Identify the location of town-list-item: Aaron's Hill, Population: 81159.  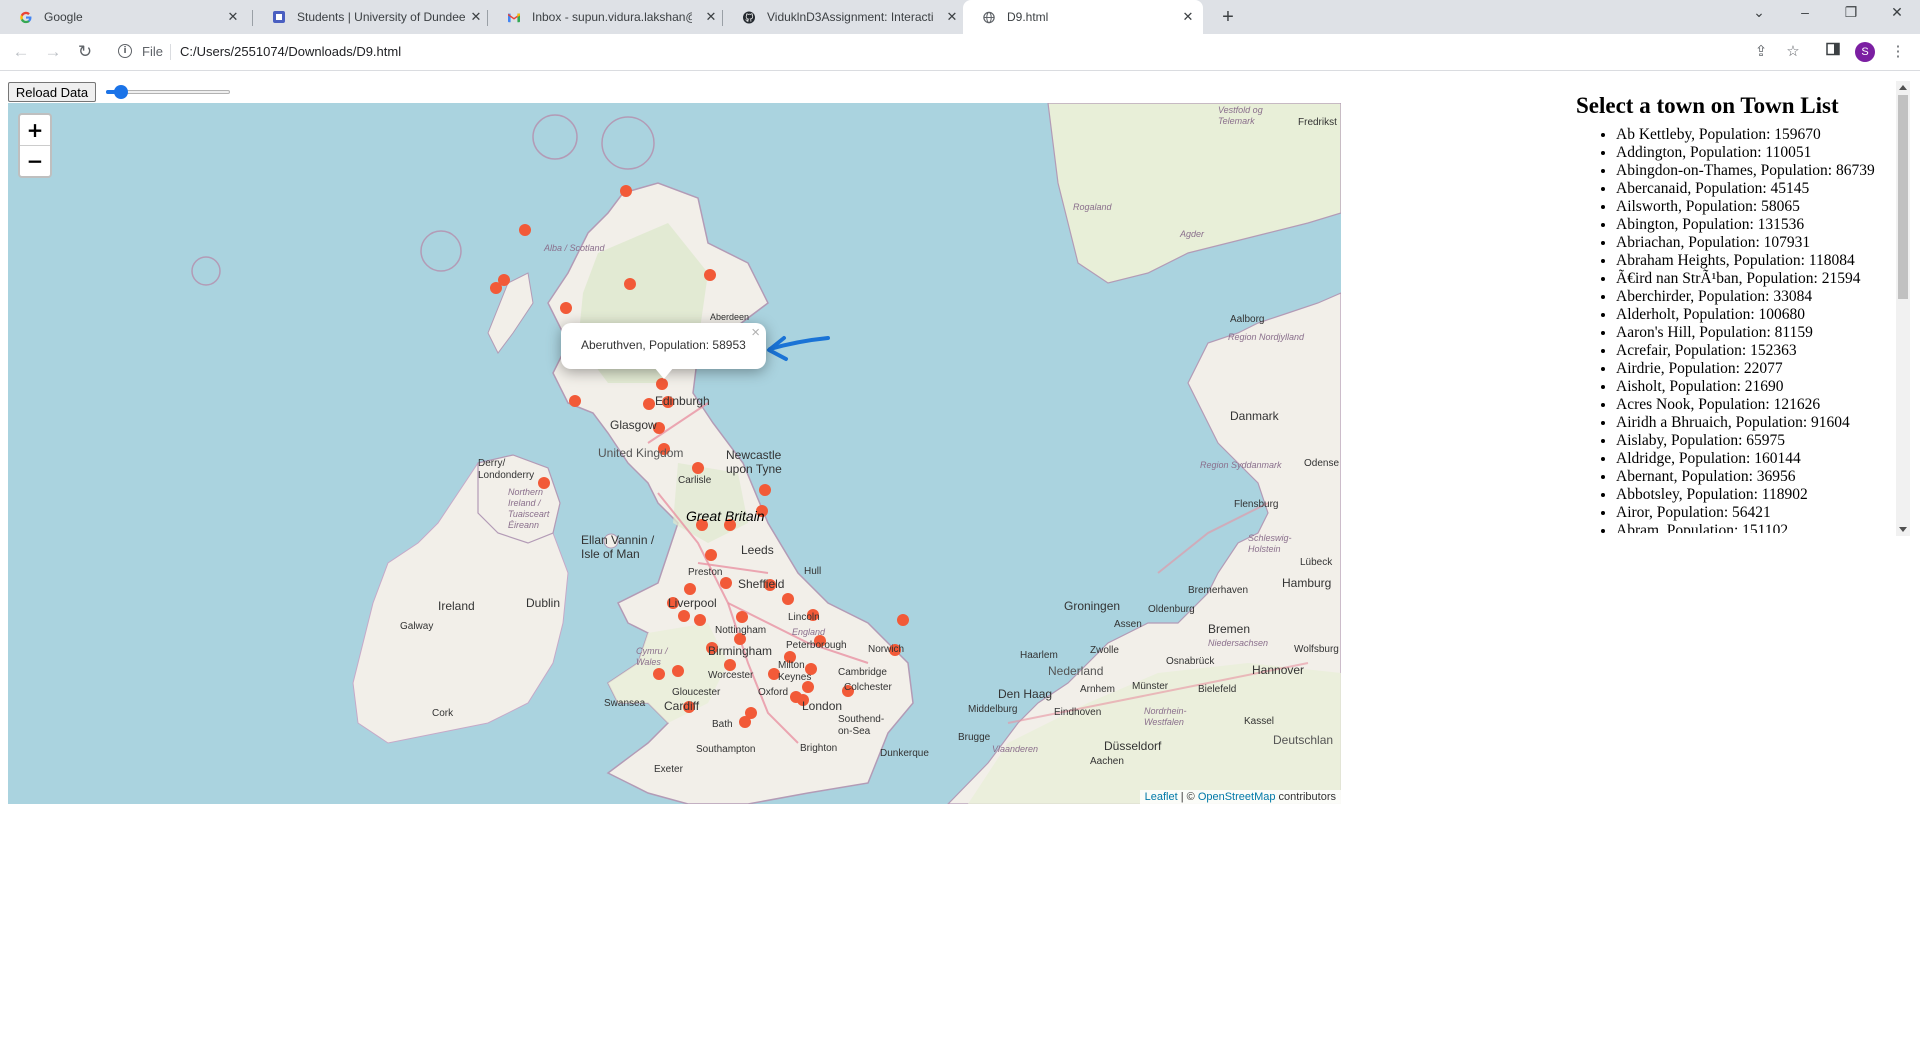
(1758, 333).